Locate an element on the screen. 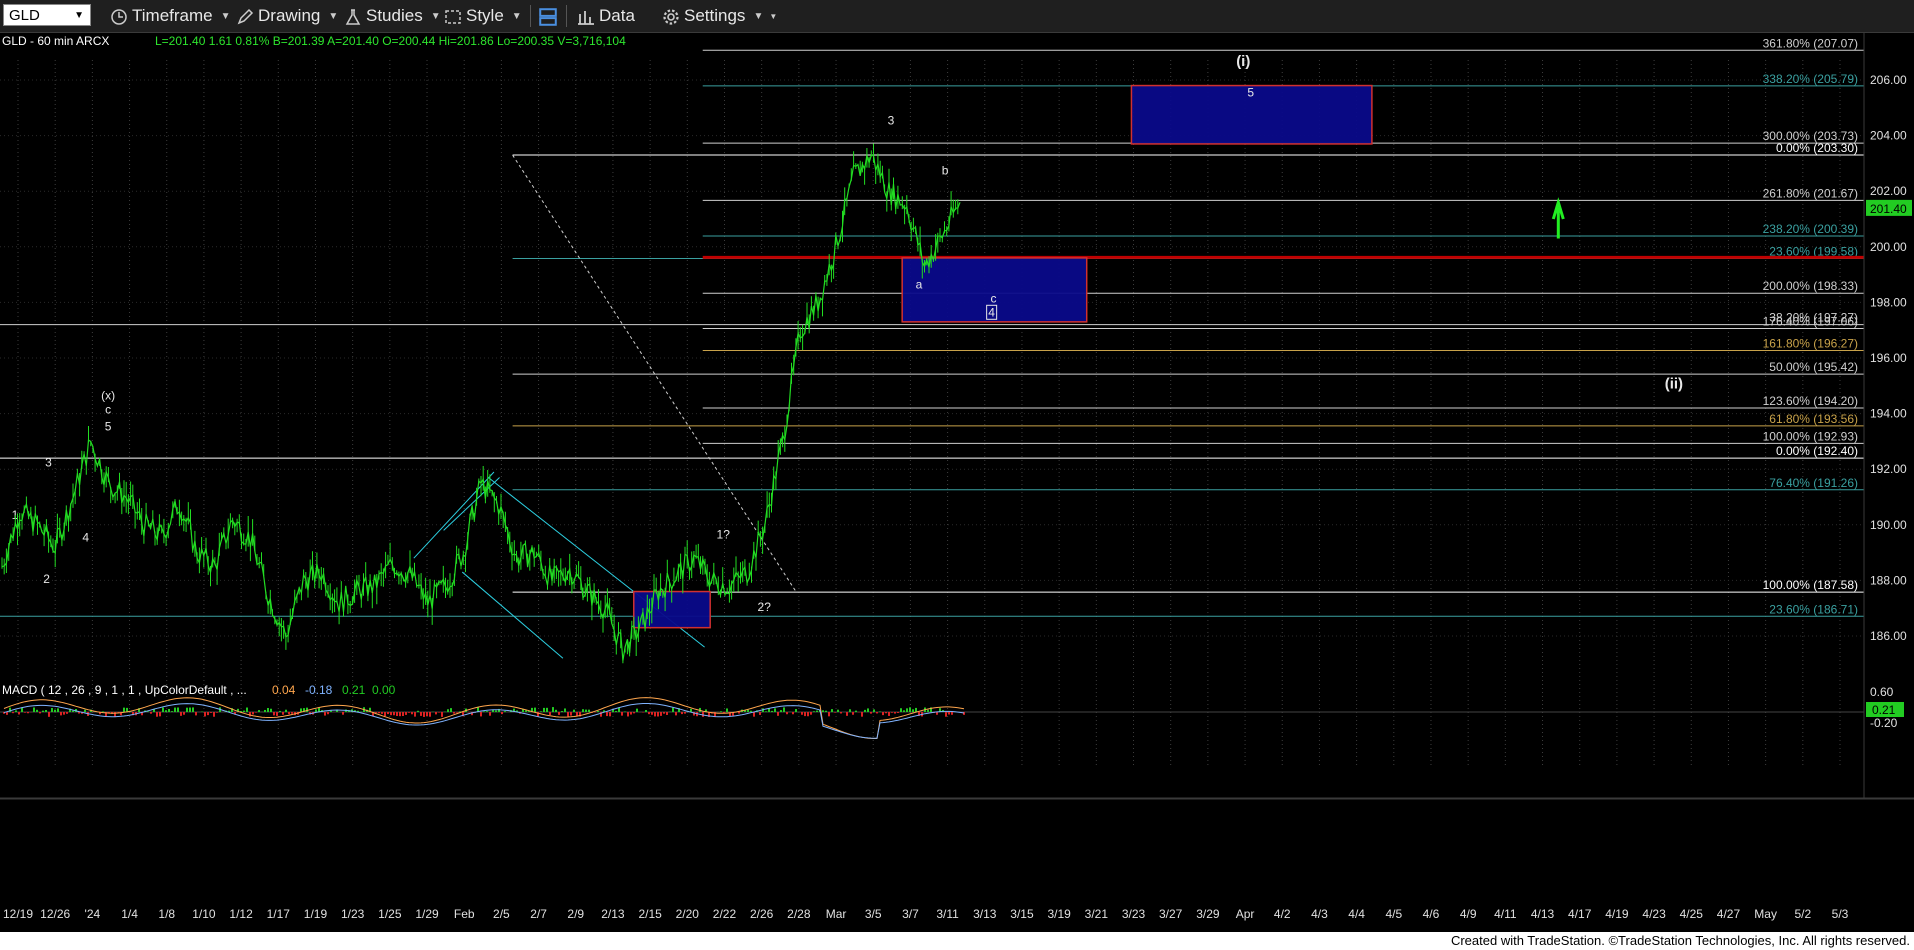 Image resolution: width=1914 pixels, height=950 pixels. x-tick-label: 4/5 is located at coordinates (1393, 914).